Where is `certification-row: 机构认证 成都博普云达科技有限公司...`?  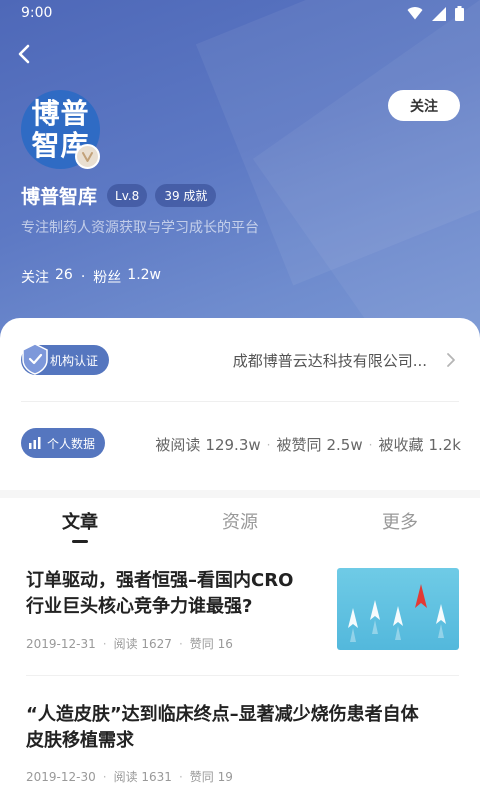
certification-row: 机构认证 成都博普云达科技有限公司... is located at coordinates (240, 359).